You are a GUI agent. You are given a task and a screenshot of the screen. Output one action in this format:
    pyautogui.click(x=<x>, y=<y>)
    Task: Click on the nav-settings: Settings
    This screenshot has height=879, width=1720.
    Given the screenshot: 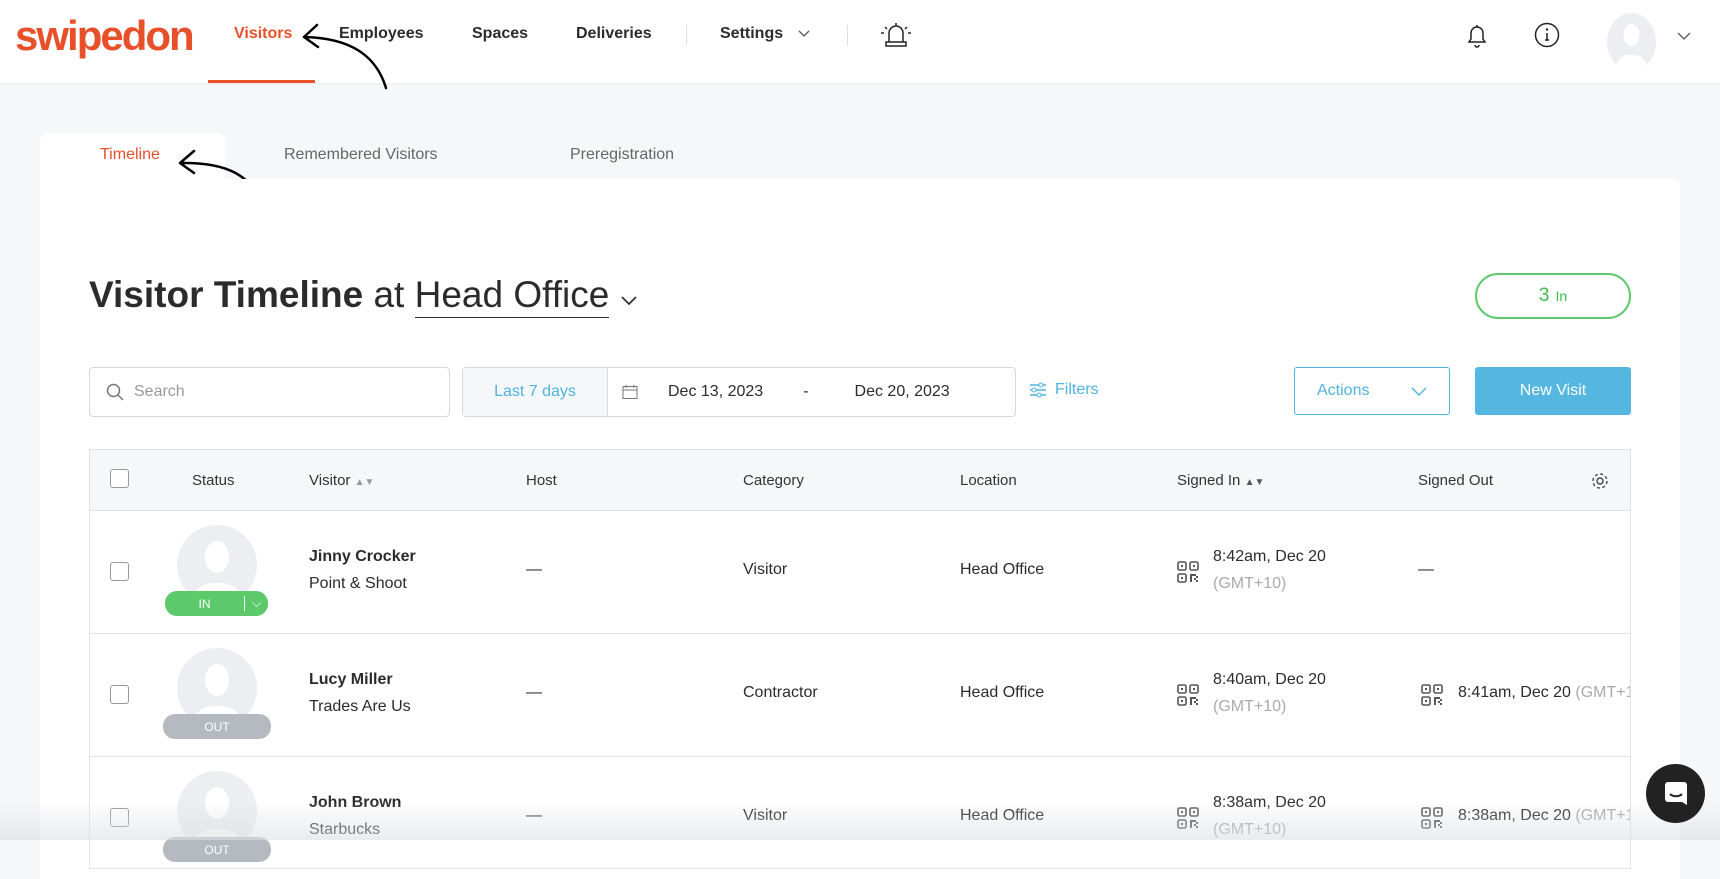 What is the action you would take?
    pyautogui.click(x=751, y=34)
    